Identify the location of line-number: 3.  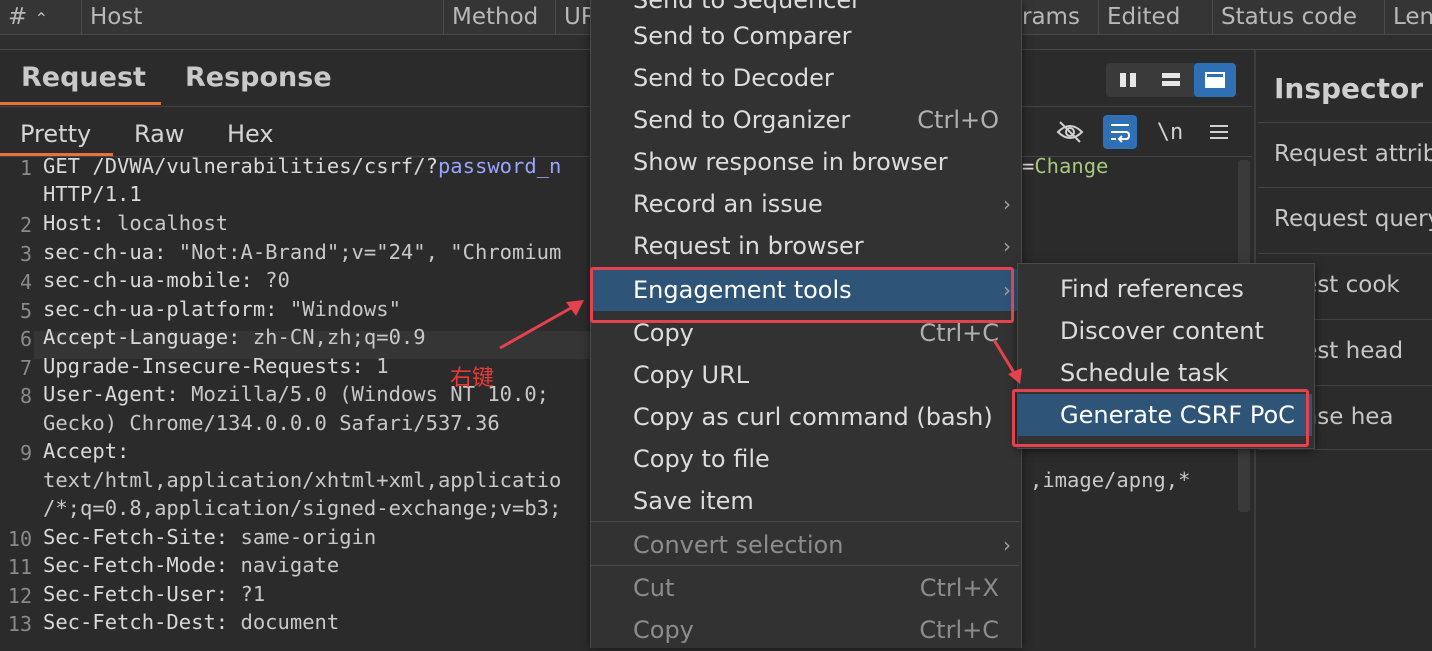
(25, 254).